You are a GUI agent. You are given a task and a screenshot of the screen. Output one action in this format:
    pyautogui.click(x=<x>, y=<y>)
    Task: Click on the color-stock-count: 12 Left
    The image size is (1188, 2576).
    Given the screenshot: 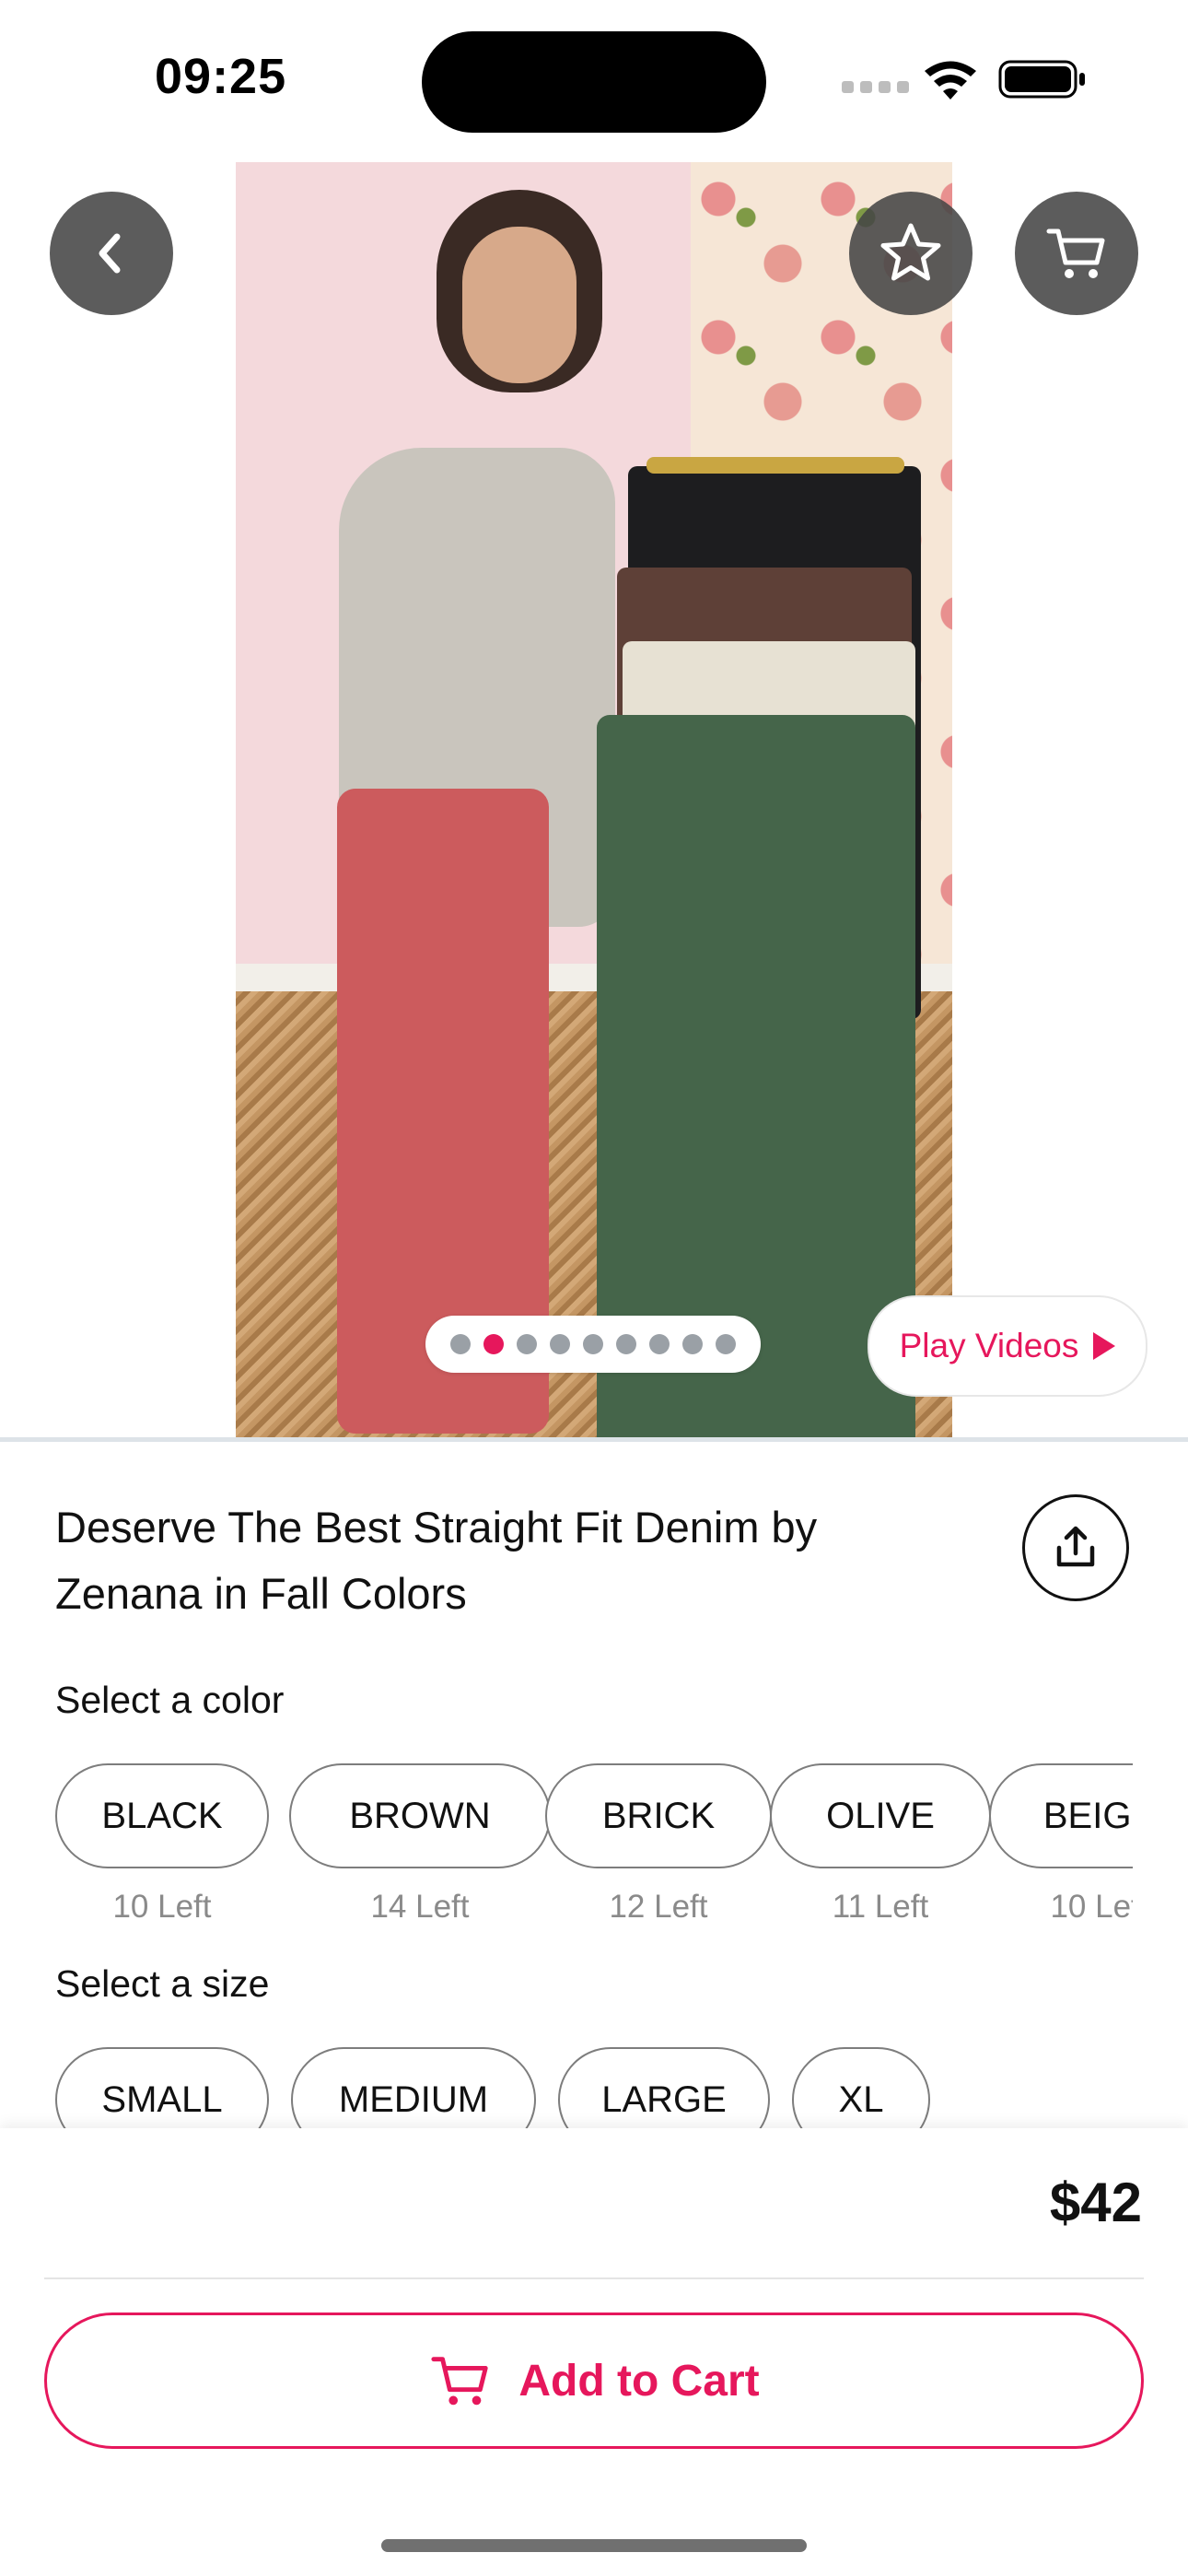 What is the action you would take?
    pyautogui.click(x=658, y=1907)
    